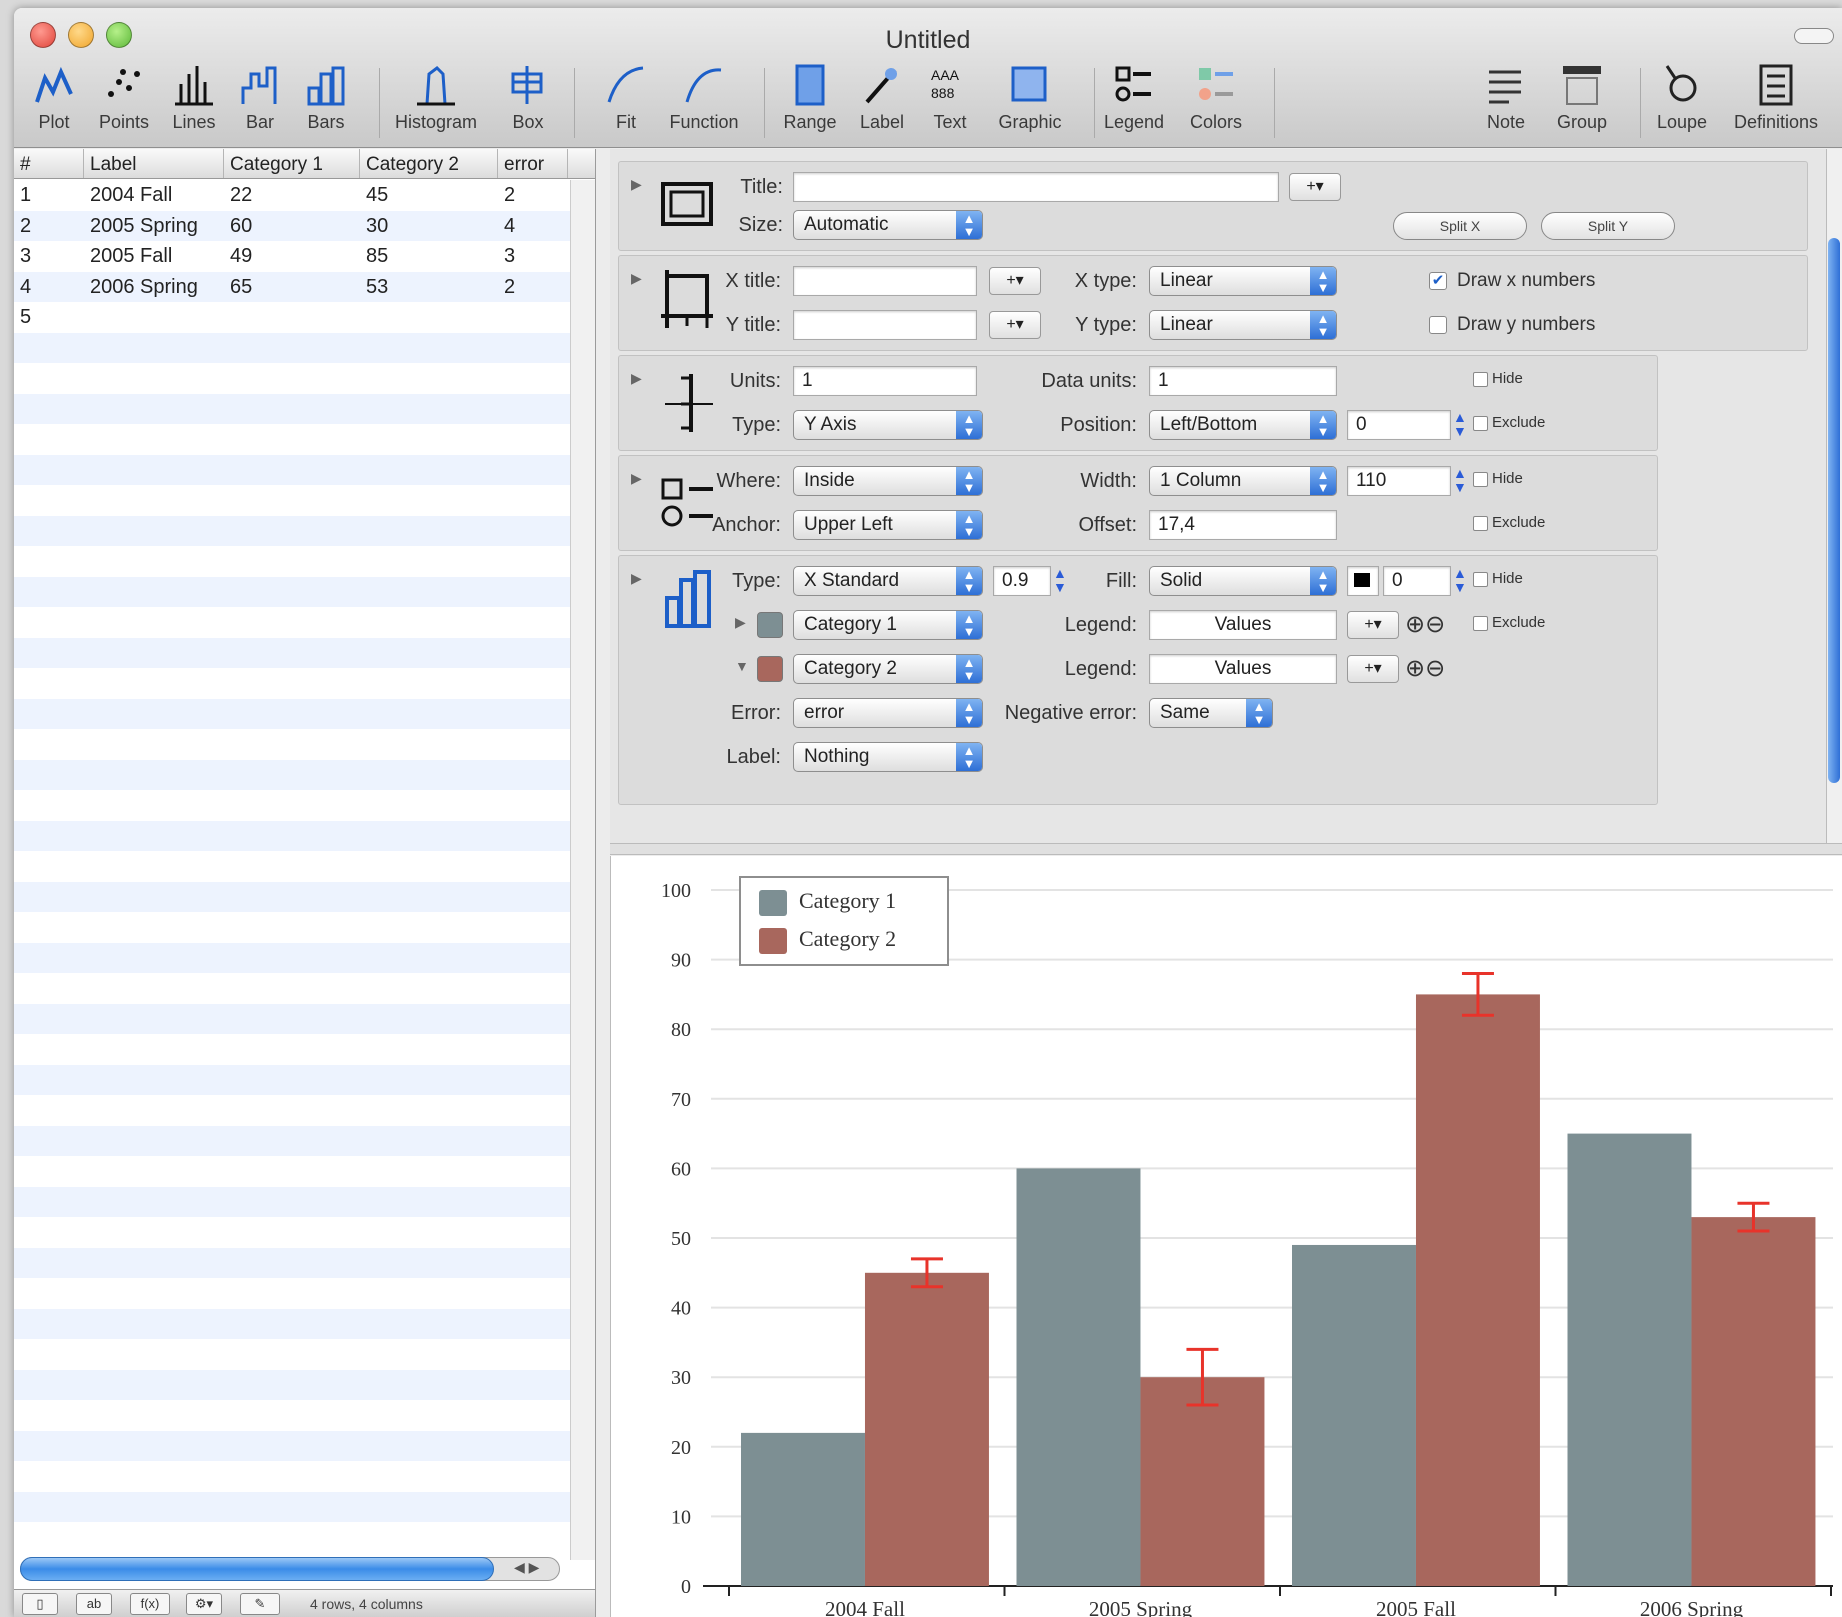 The height and width of the screenshot is (1617, 1842). Describe the element at coordinates (1216, 98) in the screenshot. I see `toolbar-colors-button: Colors` at that location.